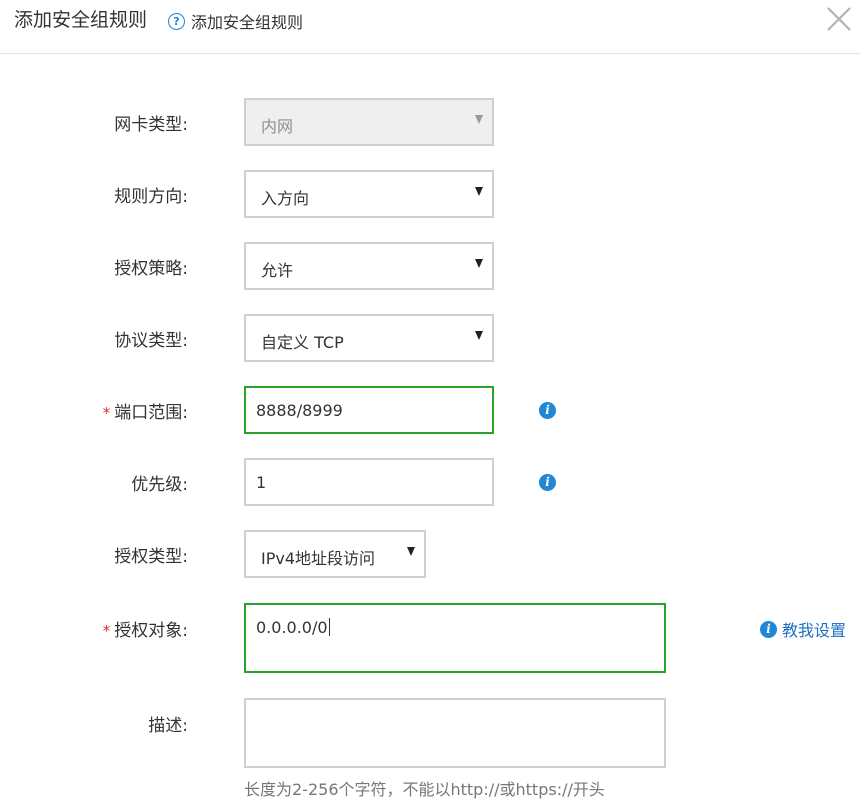  What do you see at coordinates (293, 627) in the screenshot?
I see `auth-object-value: 0.0.0.0/0` at bounding box center [293, 627].